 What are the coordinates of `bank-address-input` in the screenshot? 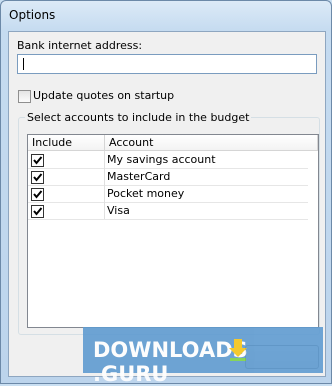 It's located at (167, 64).